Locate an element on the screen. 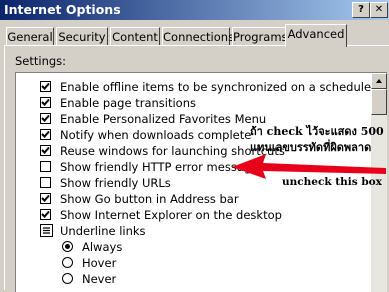  list-settings-icon is located at coordinates (46, 230).